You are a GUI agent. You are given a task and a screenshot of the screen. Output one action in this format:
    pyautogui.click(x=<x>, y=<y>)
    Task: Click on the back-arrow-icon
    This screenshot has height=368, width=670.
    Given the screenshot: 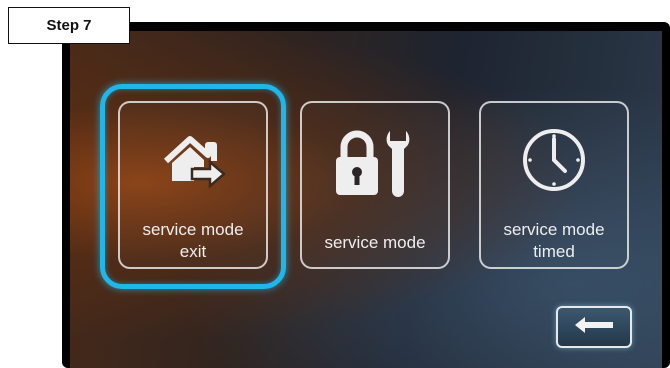 What is the action you would take?
    pyautogui.click(x=594, y=327)
    